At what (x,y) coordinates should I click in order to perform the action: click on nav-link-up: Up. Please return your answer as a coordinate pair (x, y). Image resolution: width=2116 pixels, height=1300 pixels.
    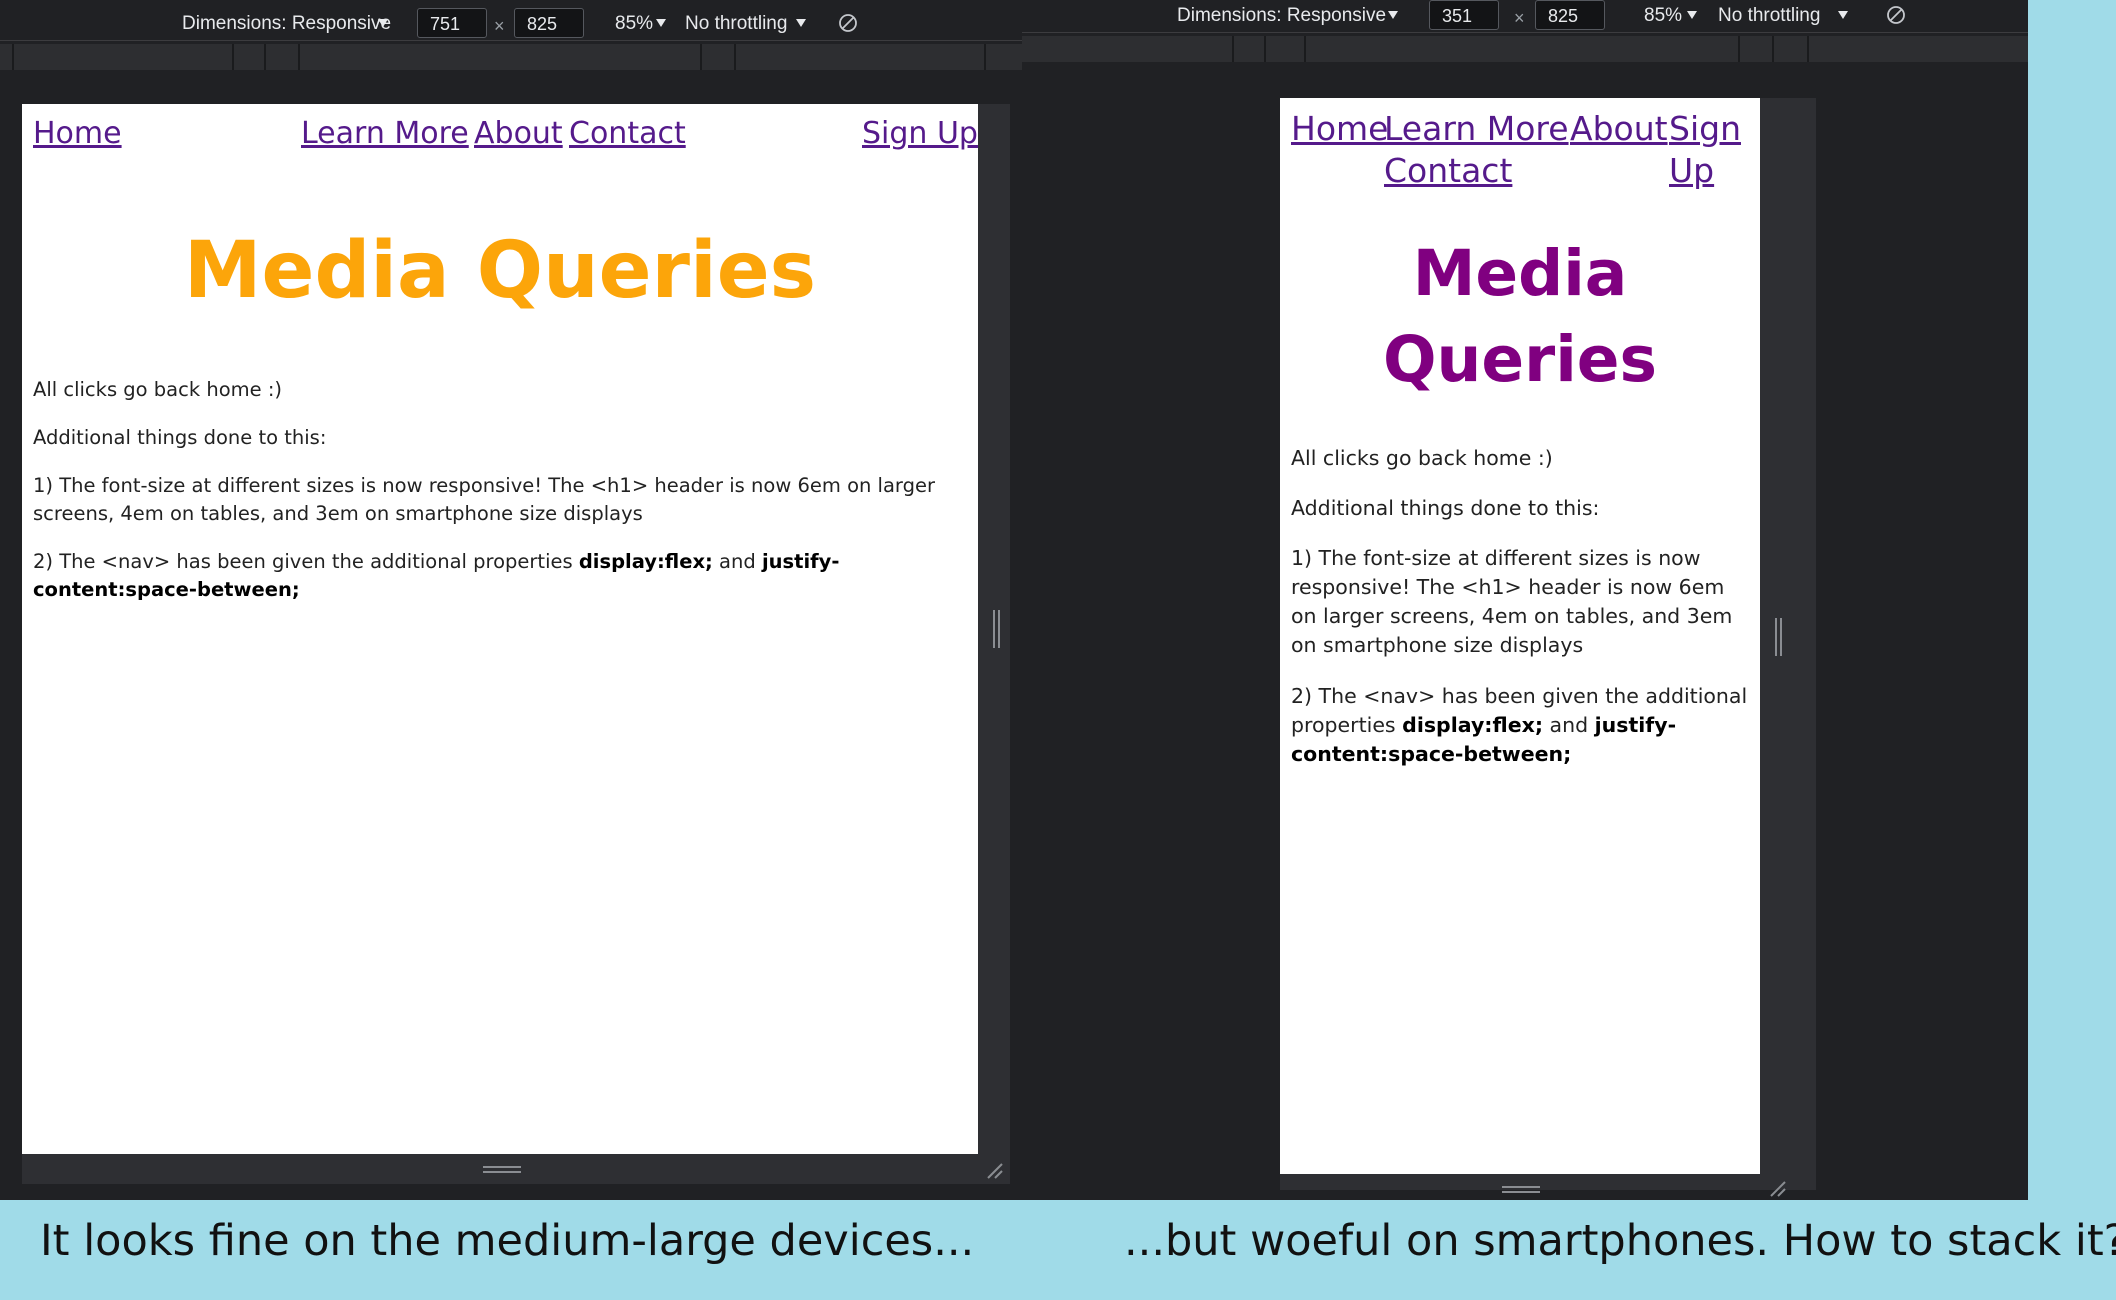
    Looking at the image, I should click on (1691, 171).